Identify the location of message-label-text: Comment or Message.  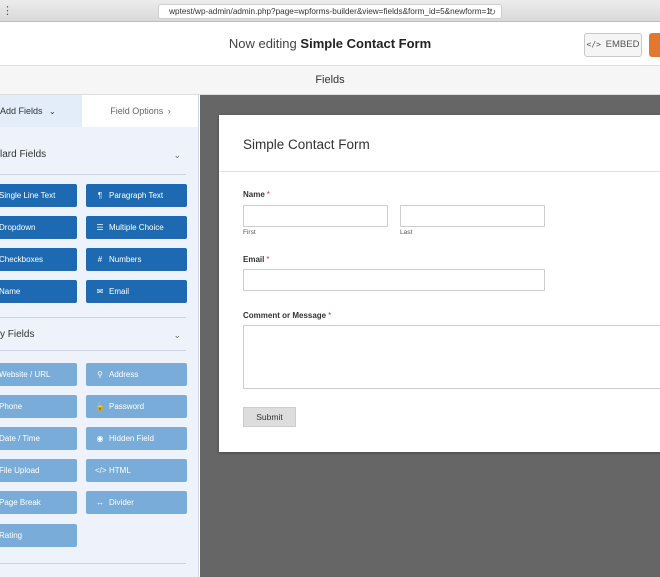
(285, 315).